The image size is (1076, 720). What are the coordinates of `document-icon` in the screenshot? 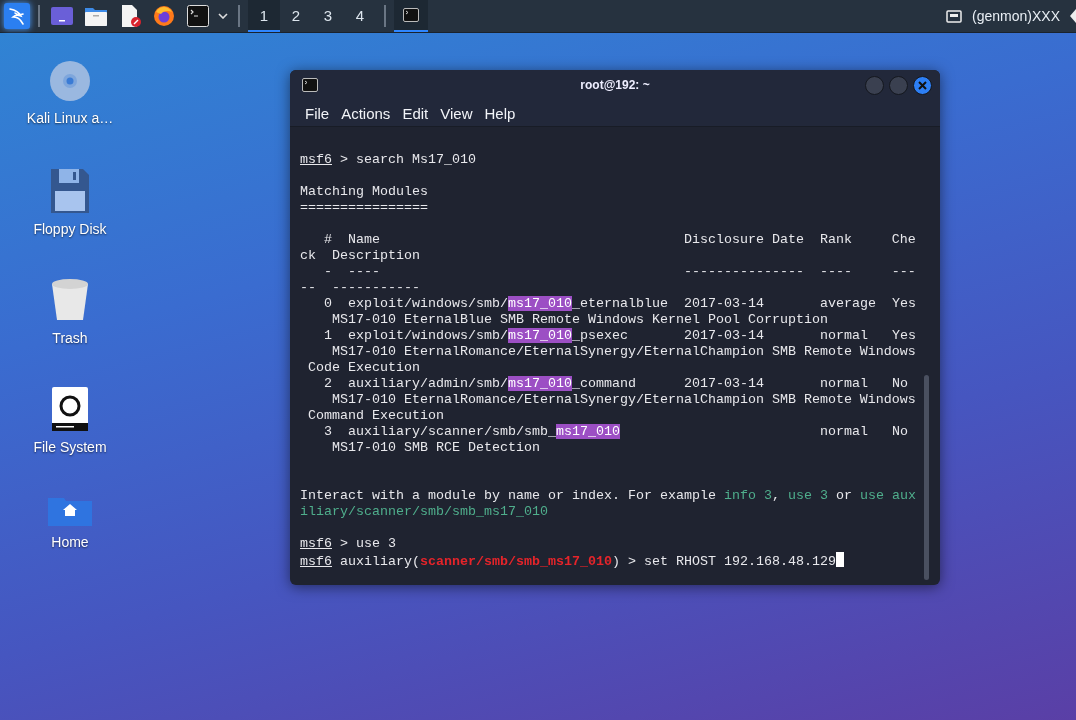 It's located at (130, 16).